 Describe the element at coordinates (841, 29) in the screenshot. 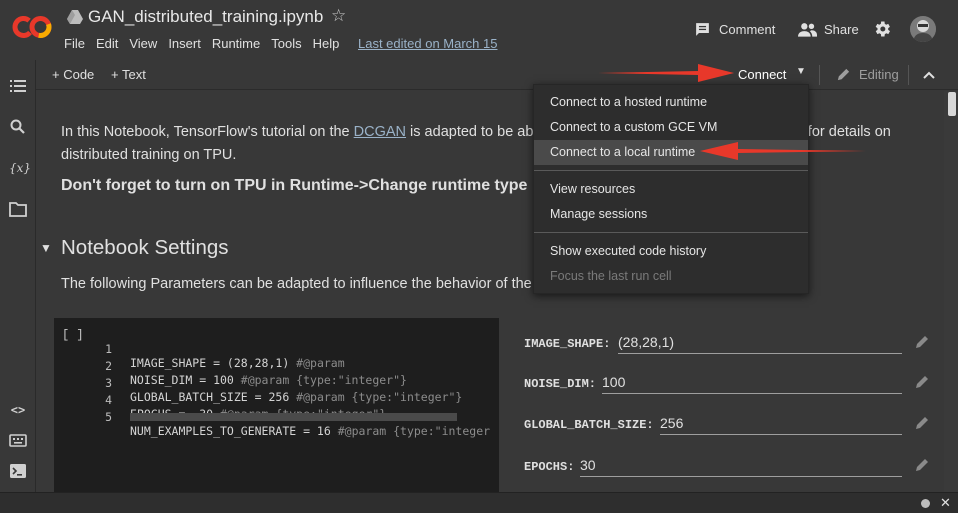

I see `share-label: Share` at that location.